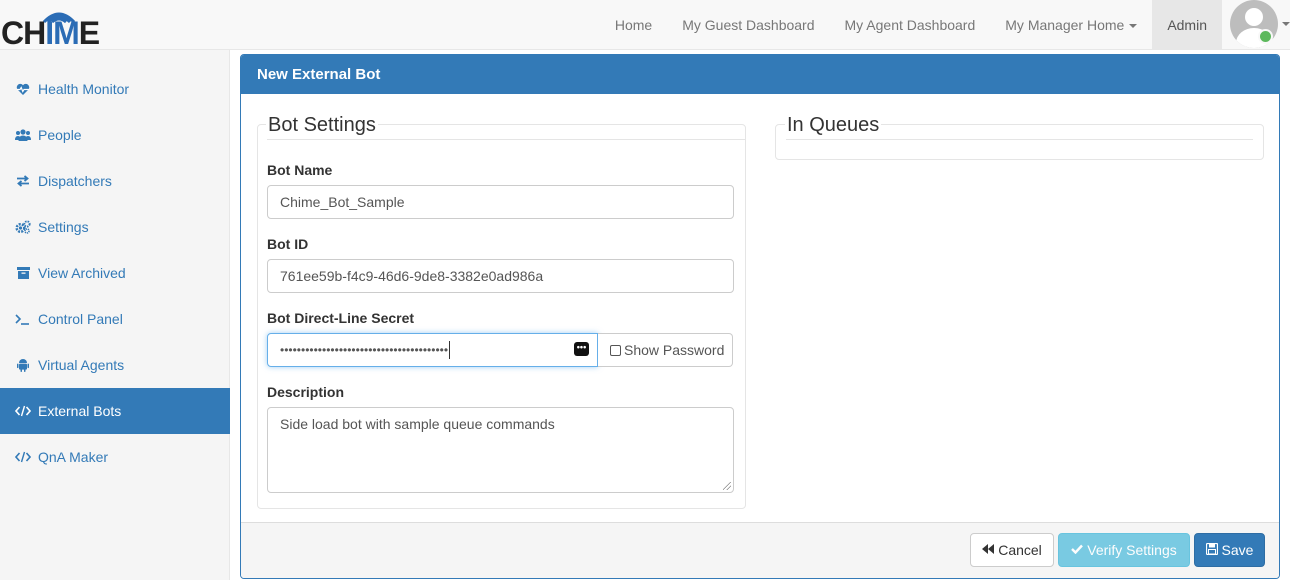 The image size is (1290, 580). I want to click on nav-home: Home, so click(633, 24).